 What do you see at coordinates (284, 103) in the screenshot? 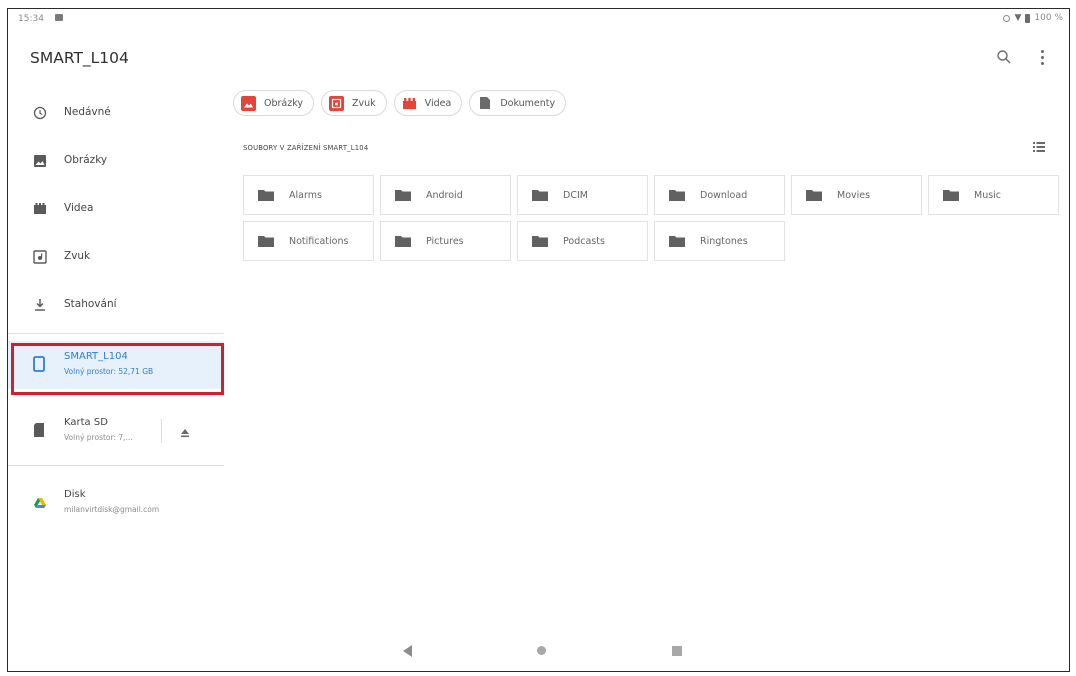
I see `chip-label: Obrázky` at bounding box center [284, 103].